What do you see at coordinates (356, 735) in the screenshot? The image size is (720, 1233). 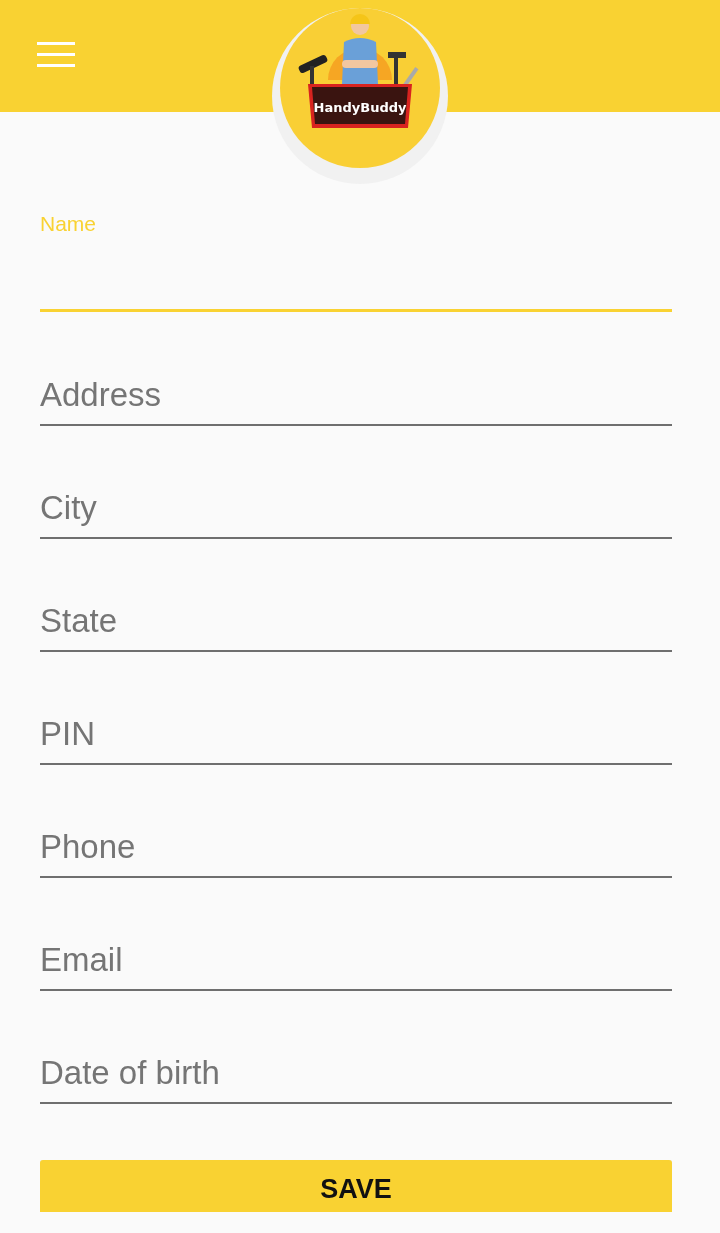 I see `input-field: PIN` at bounding box center [356, 735].